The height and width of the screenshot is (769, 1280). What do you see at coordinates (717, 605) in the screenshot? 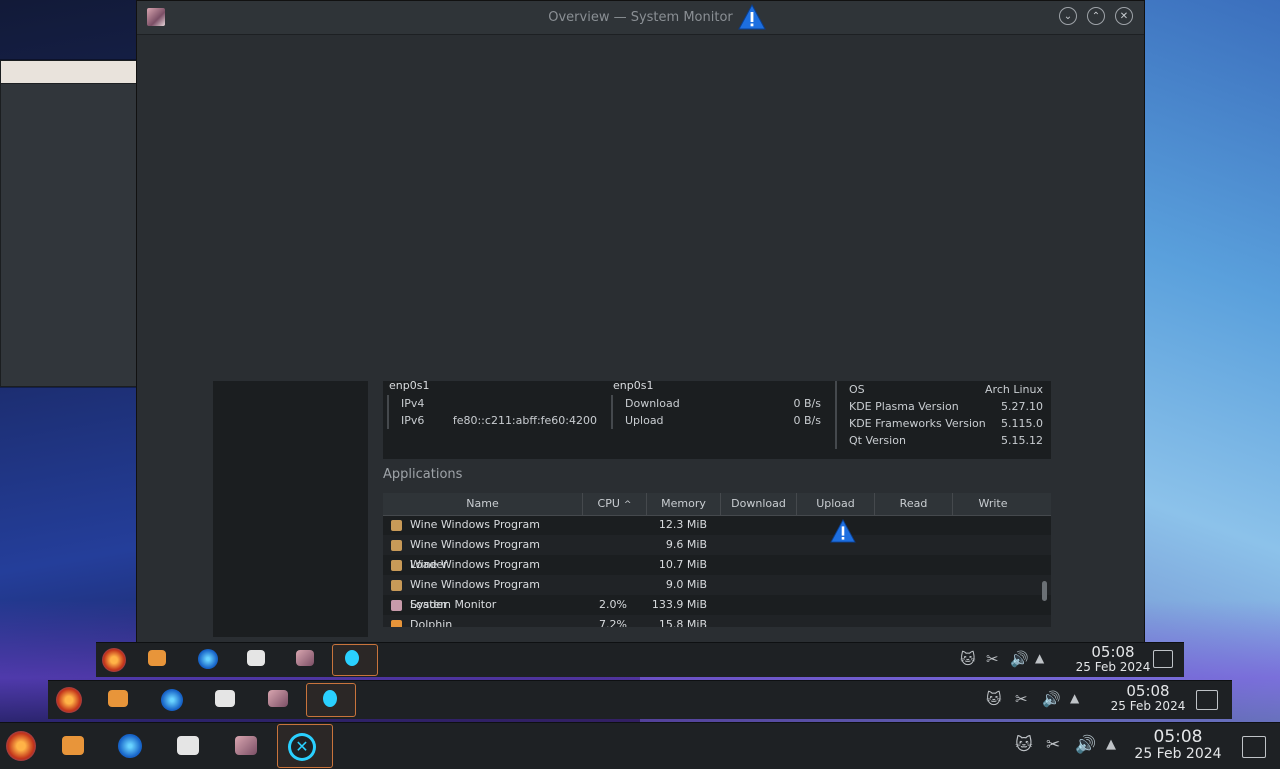
I see `table-row: System Monitor 2.0% 133.9 MiB` at bounding box center [717, 605].